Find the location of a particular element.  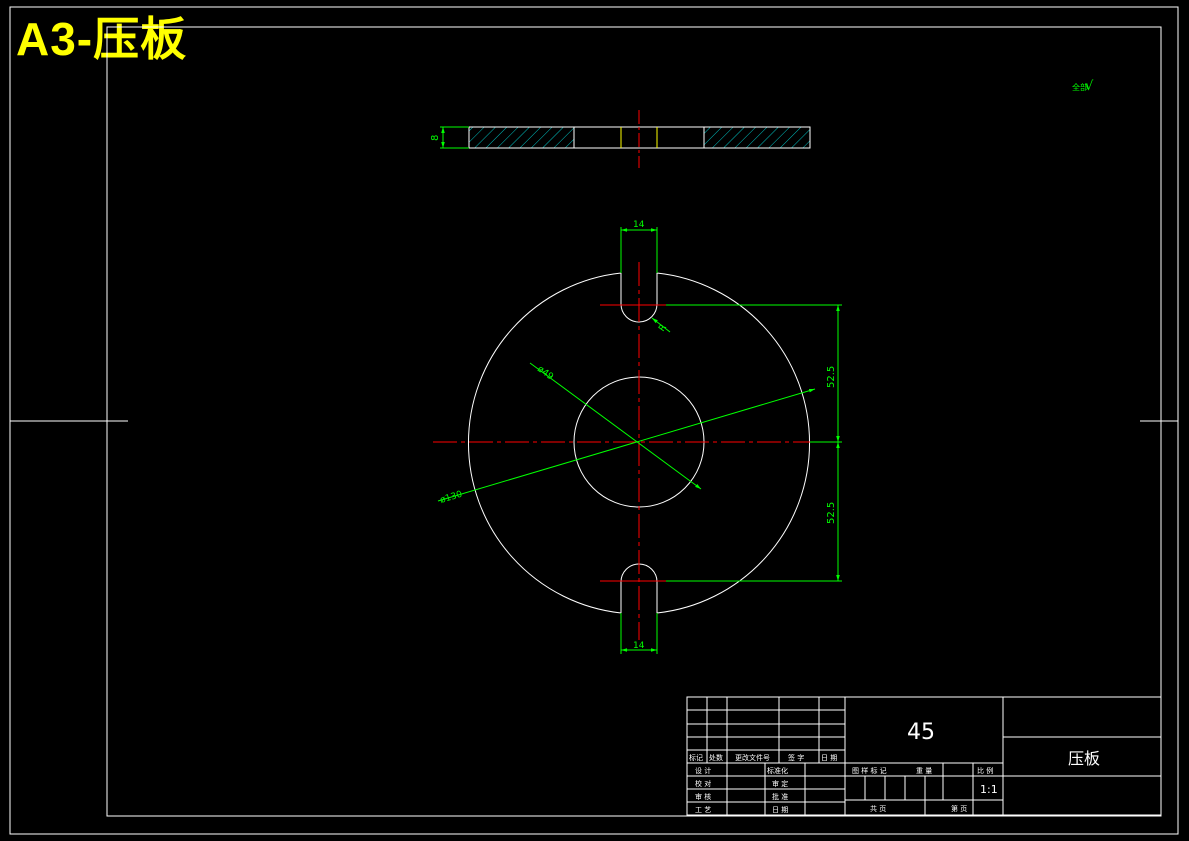

outer-diameter-leader is located at coordinates (626, 445).